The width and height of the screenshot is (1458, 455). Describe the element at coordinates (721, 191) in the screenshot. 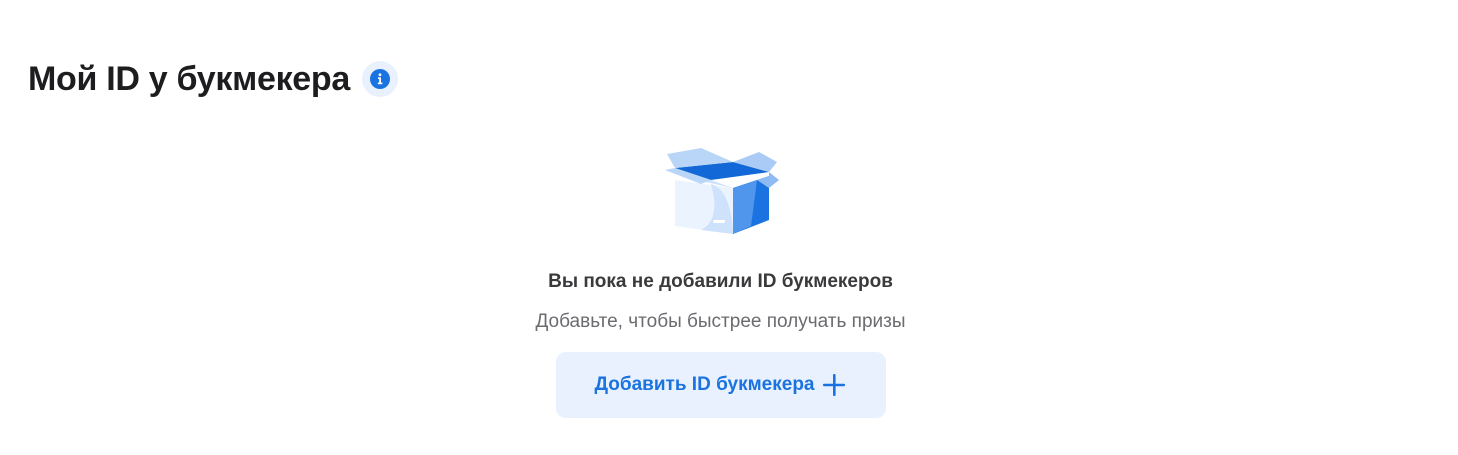

I see `open-box-illustration` at that location.